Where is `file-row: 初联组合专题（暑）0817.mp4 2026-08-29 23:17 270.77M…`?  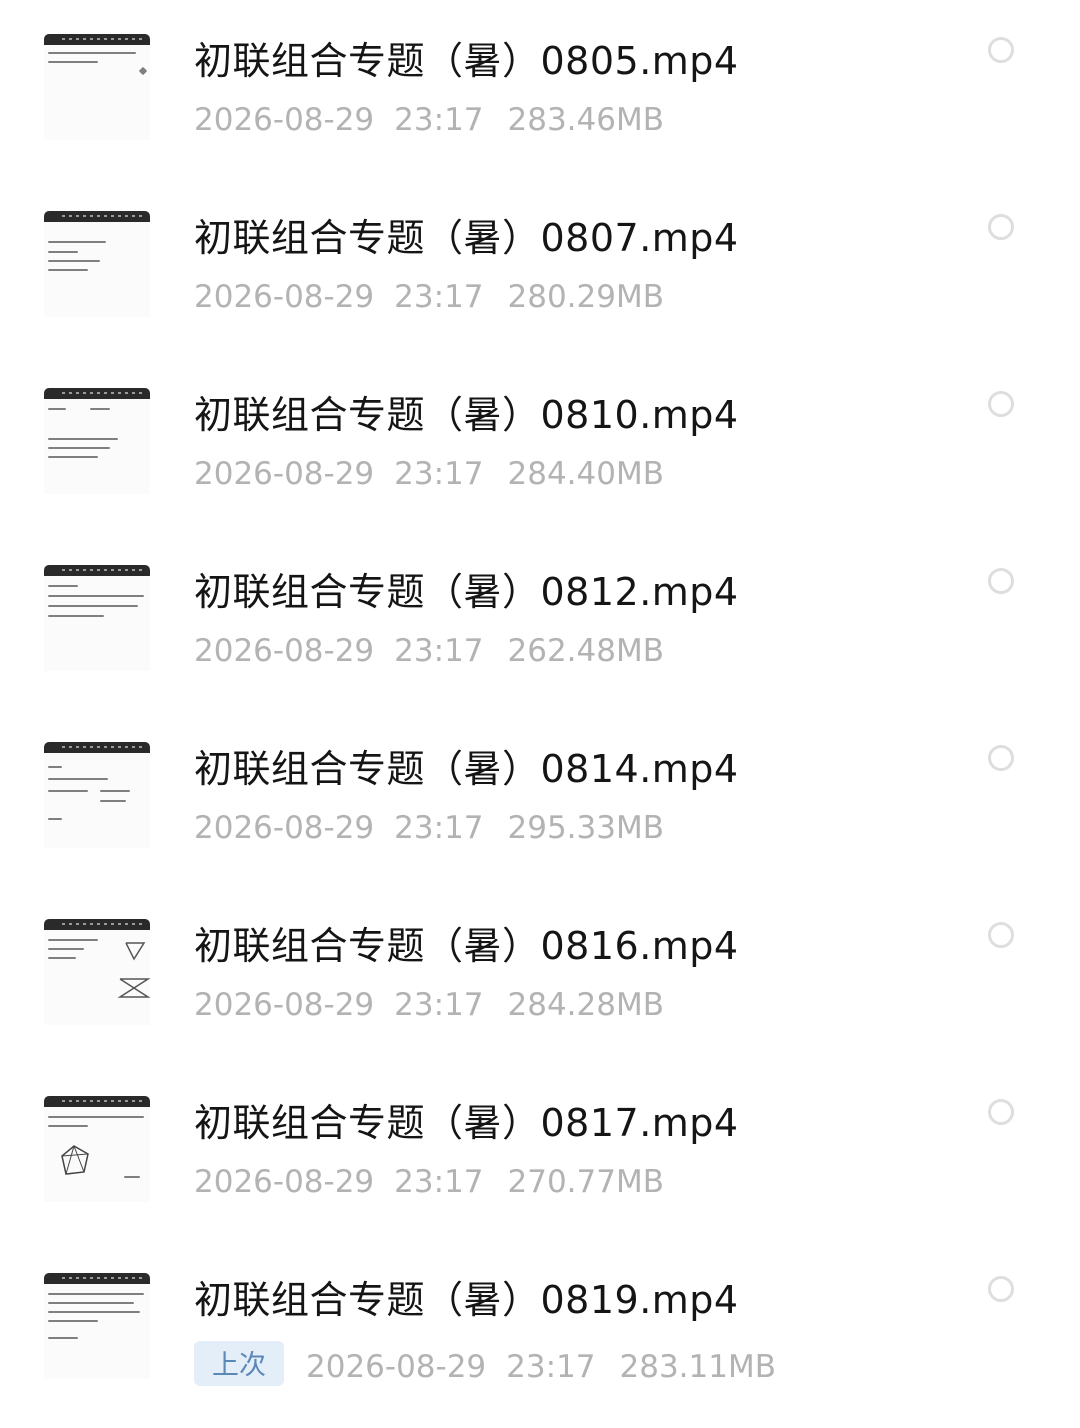 file-row: 初联组合专题（暑）0817.mp4 2026-08-29 23:17 270.77M… is located at coordinates (540, 1150).